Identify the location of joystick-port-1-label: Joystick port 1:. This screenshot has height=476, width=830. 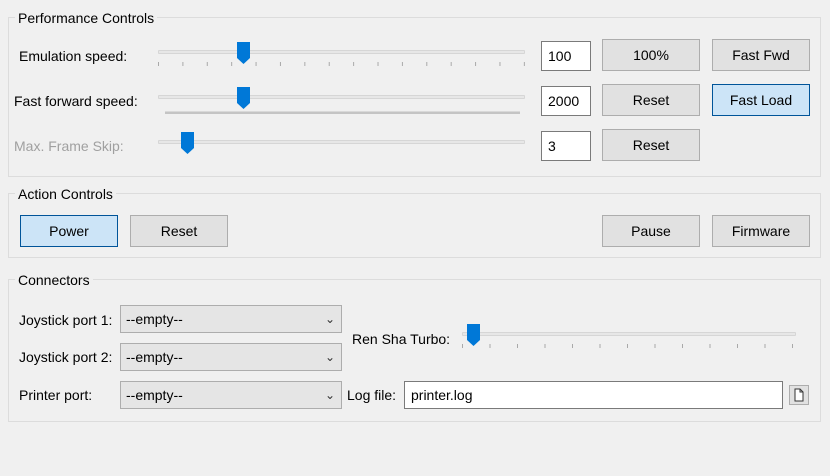
(66, 320).